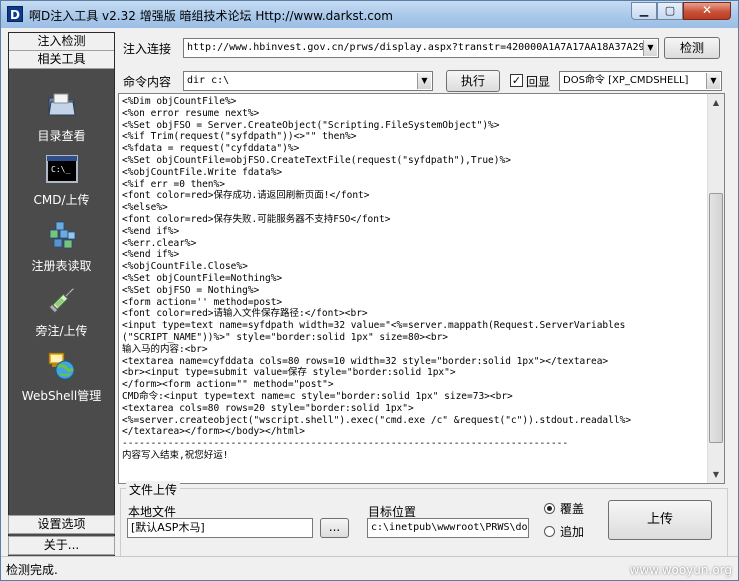  I want to click on tool-registry-read: 注册表读取, so click(61, 249).